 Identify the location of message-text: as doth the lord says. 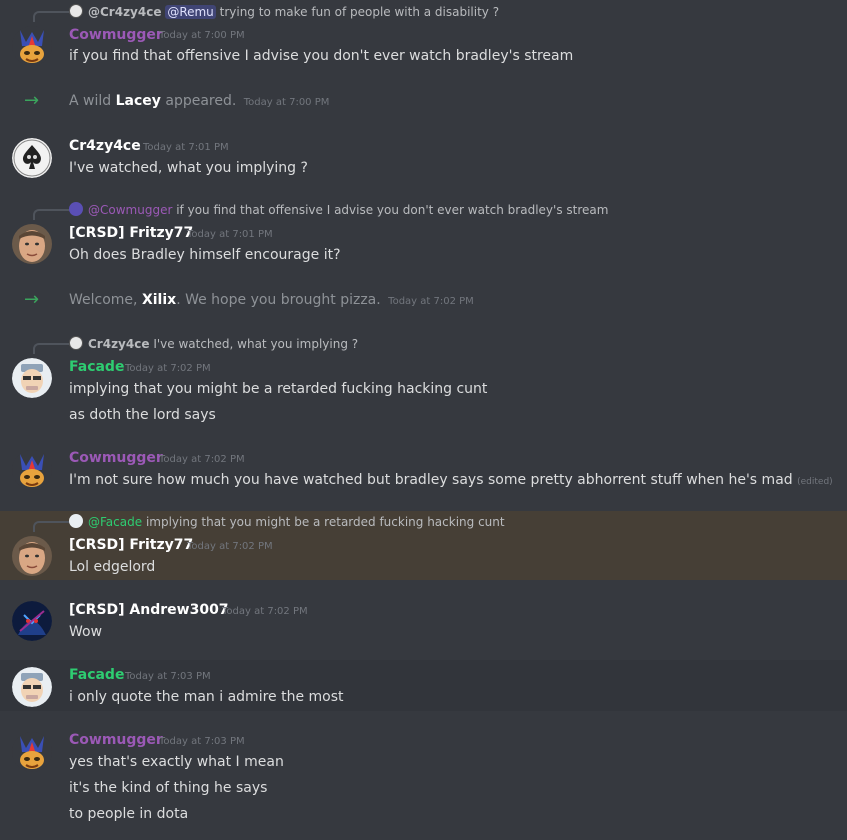
(142, 415).